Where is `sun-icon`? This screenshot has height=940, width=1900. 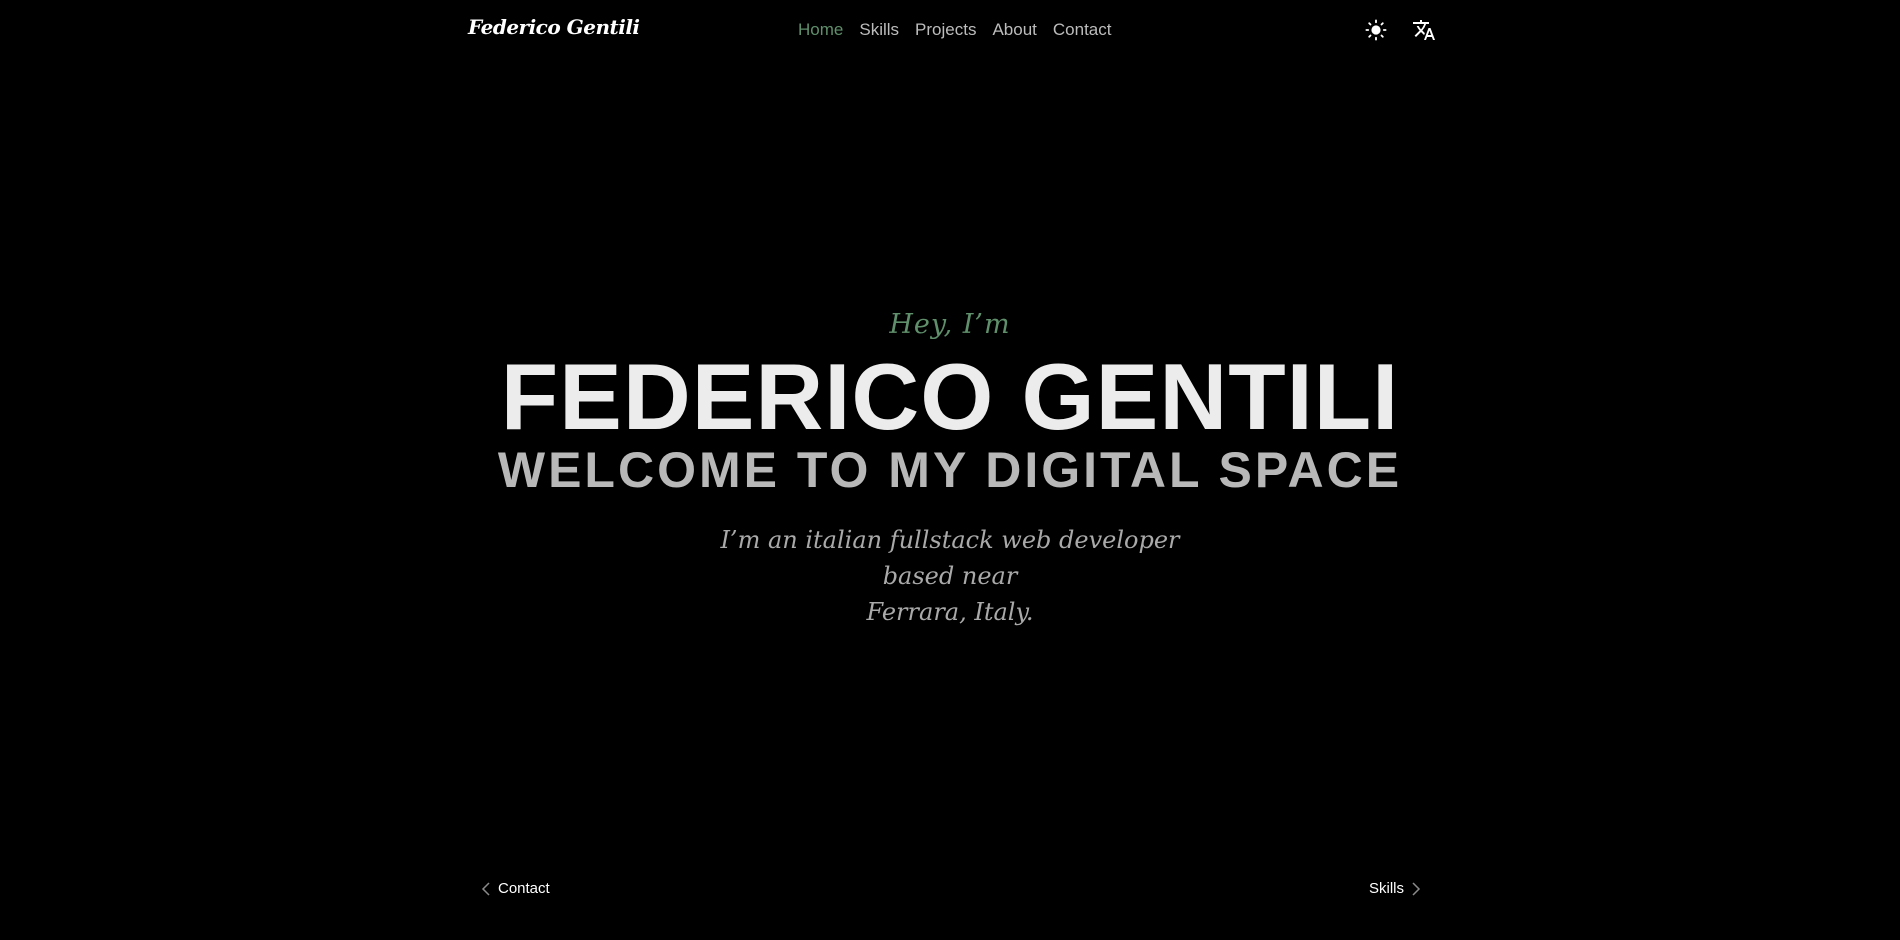 sun-icon is located at coordinates (1376, 30).